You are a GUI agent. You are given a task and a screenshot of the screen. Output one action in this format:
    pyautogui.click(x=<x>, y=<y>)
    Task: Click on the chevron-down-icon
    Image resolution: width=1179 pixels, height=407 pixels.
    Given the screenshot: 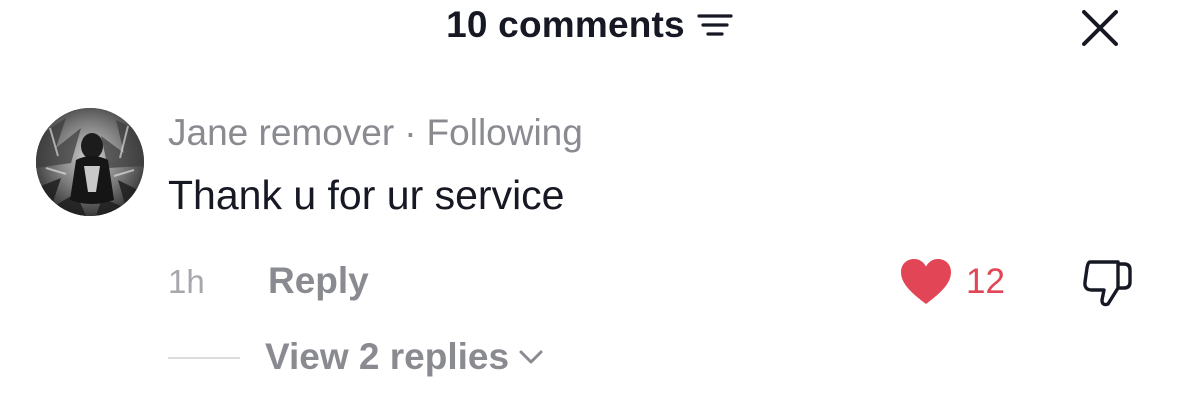 What is the action you would take?
    pyautogui.click(x=531, y=357)
    